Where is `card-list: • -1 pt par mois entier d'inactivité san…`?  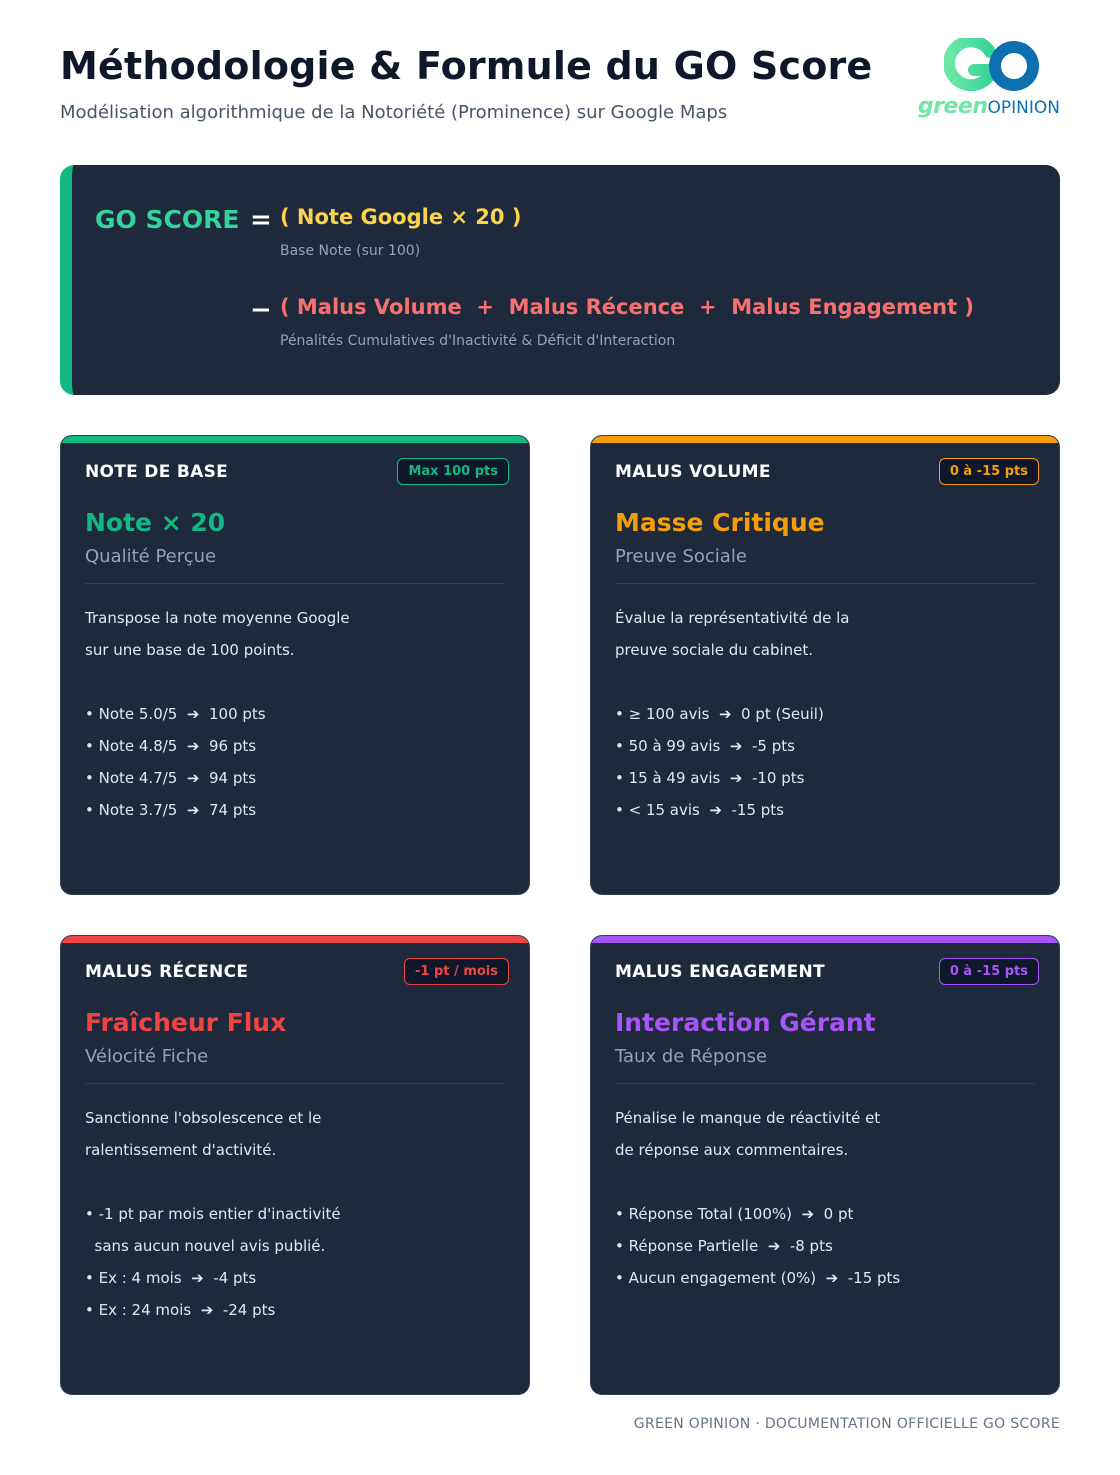
card-list: • -1 pt par mois entier d'inactivité san… is located at coordinates (213, 1262).